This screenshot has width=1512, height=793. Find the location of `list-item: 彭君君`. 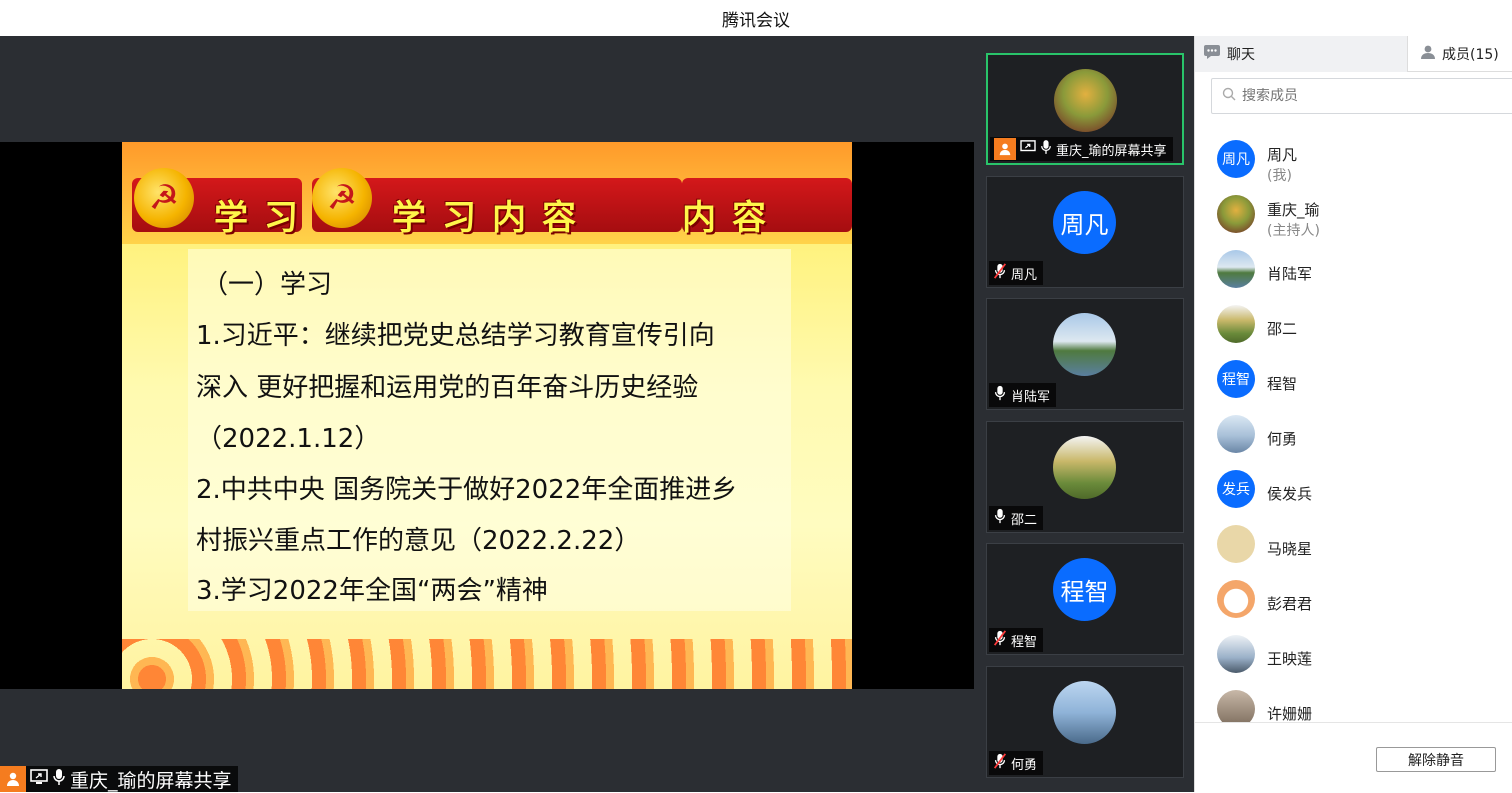

list-item: 彭君君 is located at coordinates (1353, 599).